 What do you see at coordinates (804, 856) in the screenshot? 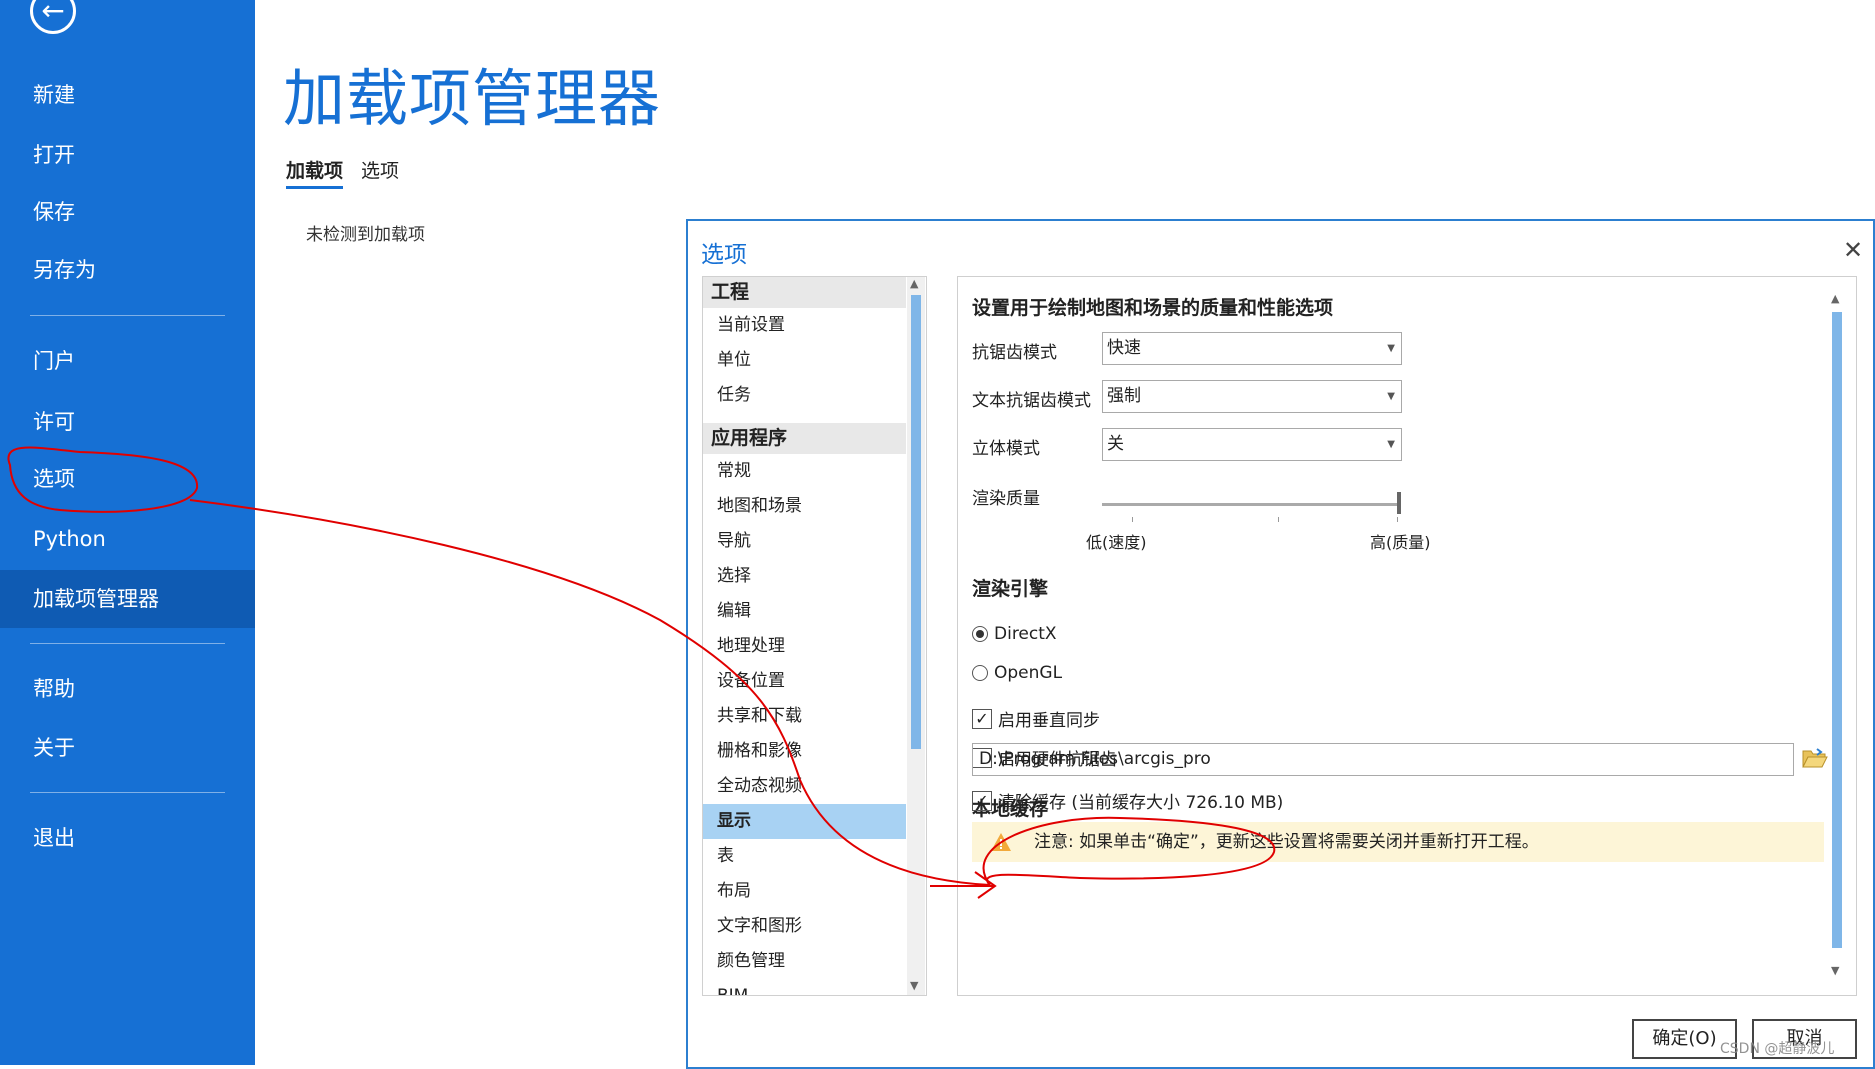
I see `nav-item-table: 表` at bounding box center [804, 856].